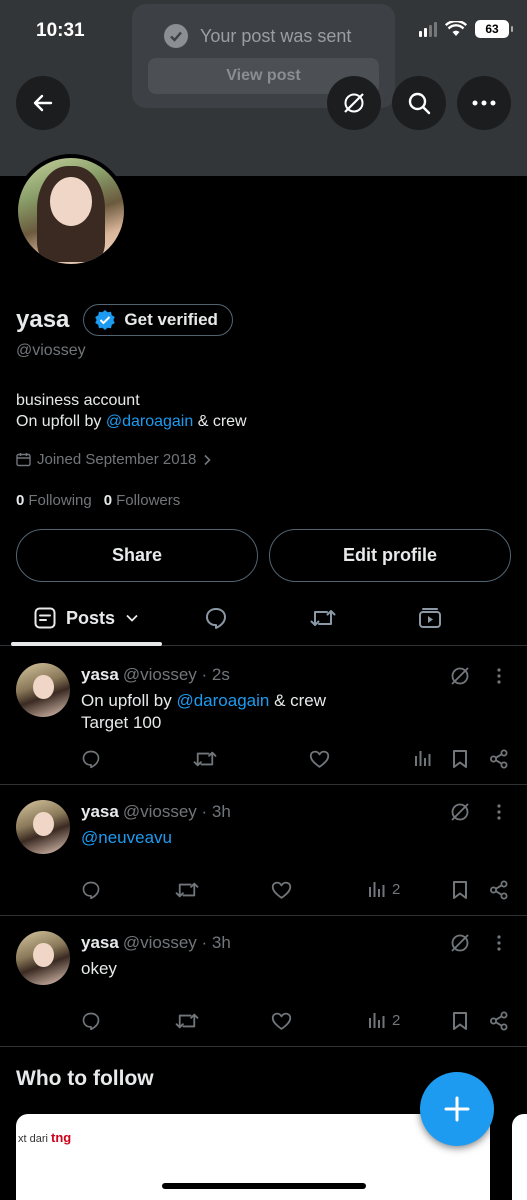  What do you see at coordinates (176, 36) in the screenshot?
I see `check-icon` at bounding box center [176, 36].